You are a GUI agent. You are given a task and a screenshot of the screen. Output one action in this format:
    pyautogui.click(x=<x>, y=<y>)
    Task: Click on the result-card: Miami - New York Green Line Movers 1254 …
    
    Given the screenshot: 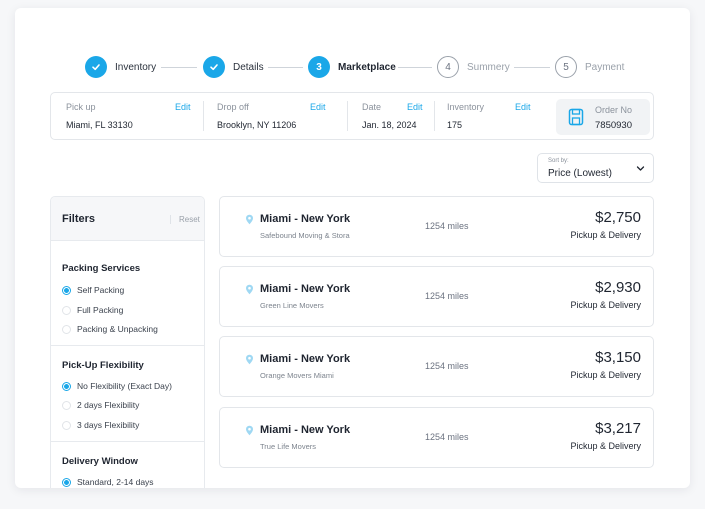 What is the action you would take?
    pyautogui.click(x=436, y=296)
    